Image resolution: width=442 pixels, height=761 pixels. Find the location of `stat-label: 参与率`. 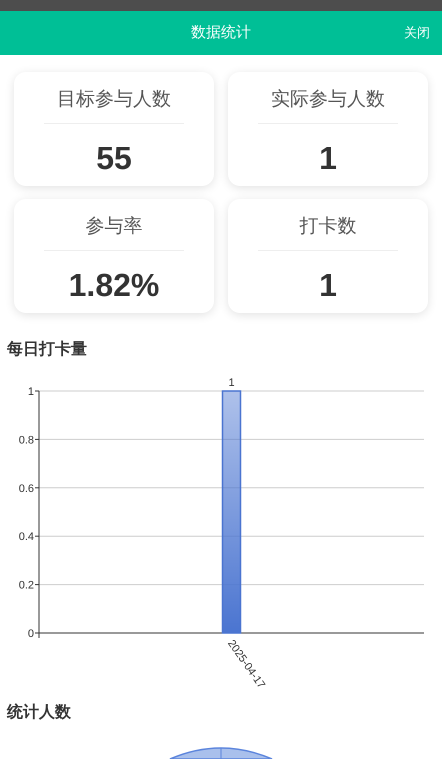

stat-label: 参与率 is located at coordinates (114, 231).